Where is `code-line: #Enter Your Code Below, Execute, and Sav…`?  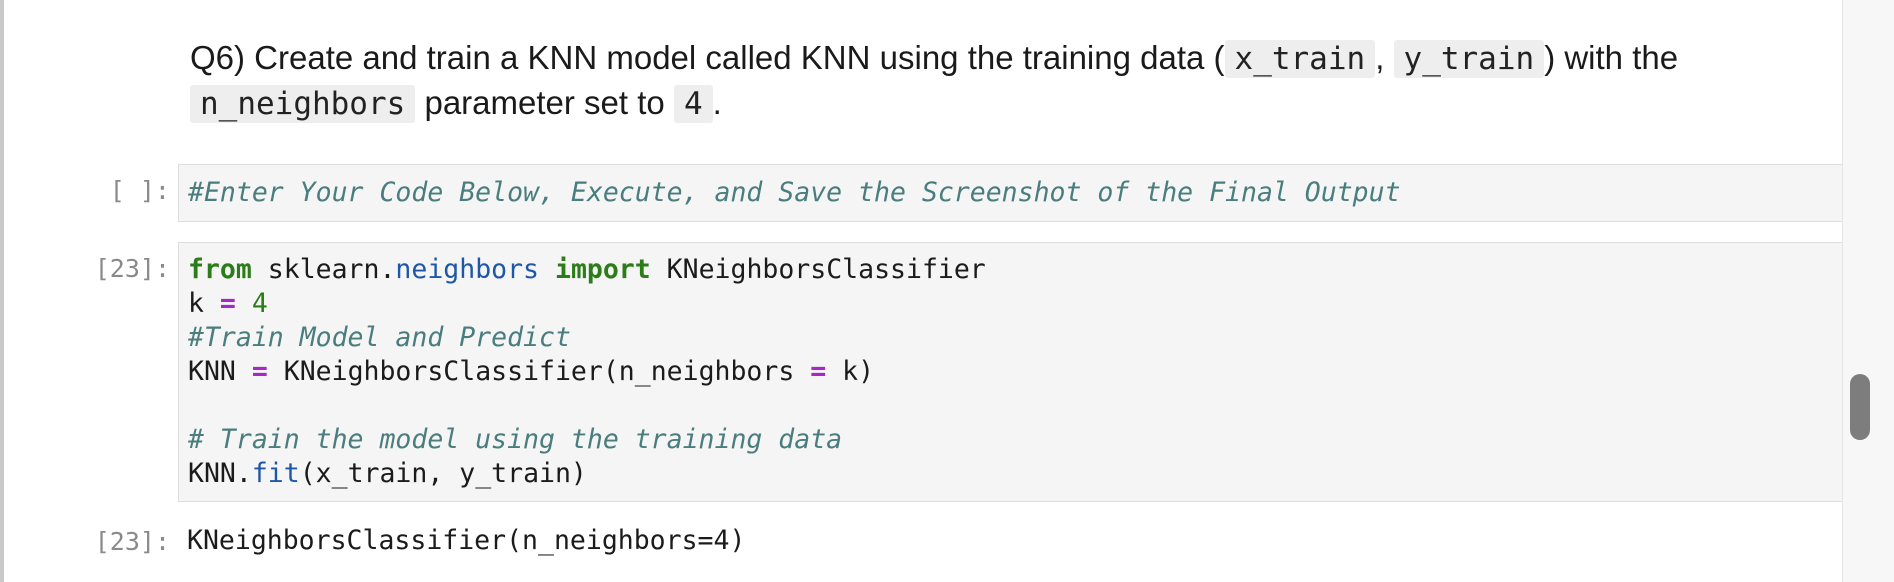 code-line: #Enter Your Code Below, Execute, and Sav… is located at coordinates (1016, 193).